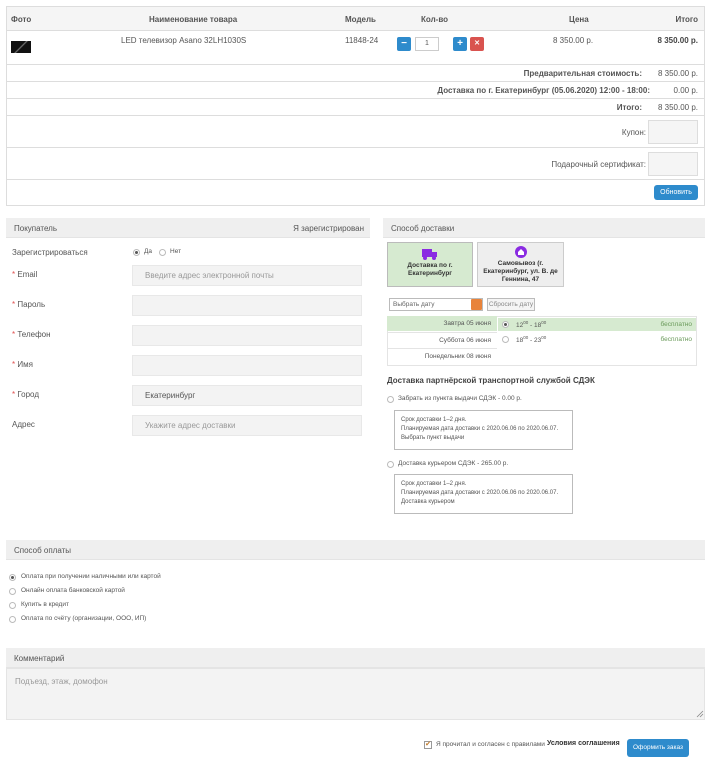 Image resolution: width=711 pixels, height=768 pixels. I want to click on date-input: Выбрать дату, so click(436, 304).